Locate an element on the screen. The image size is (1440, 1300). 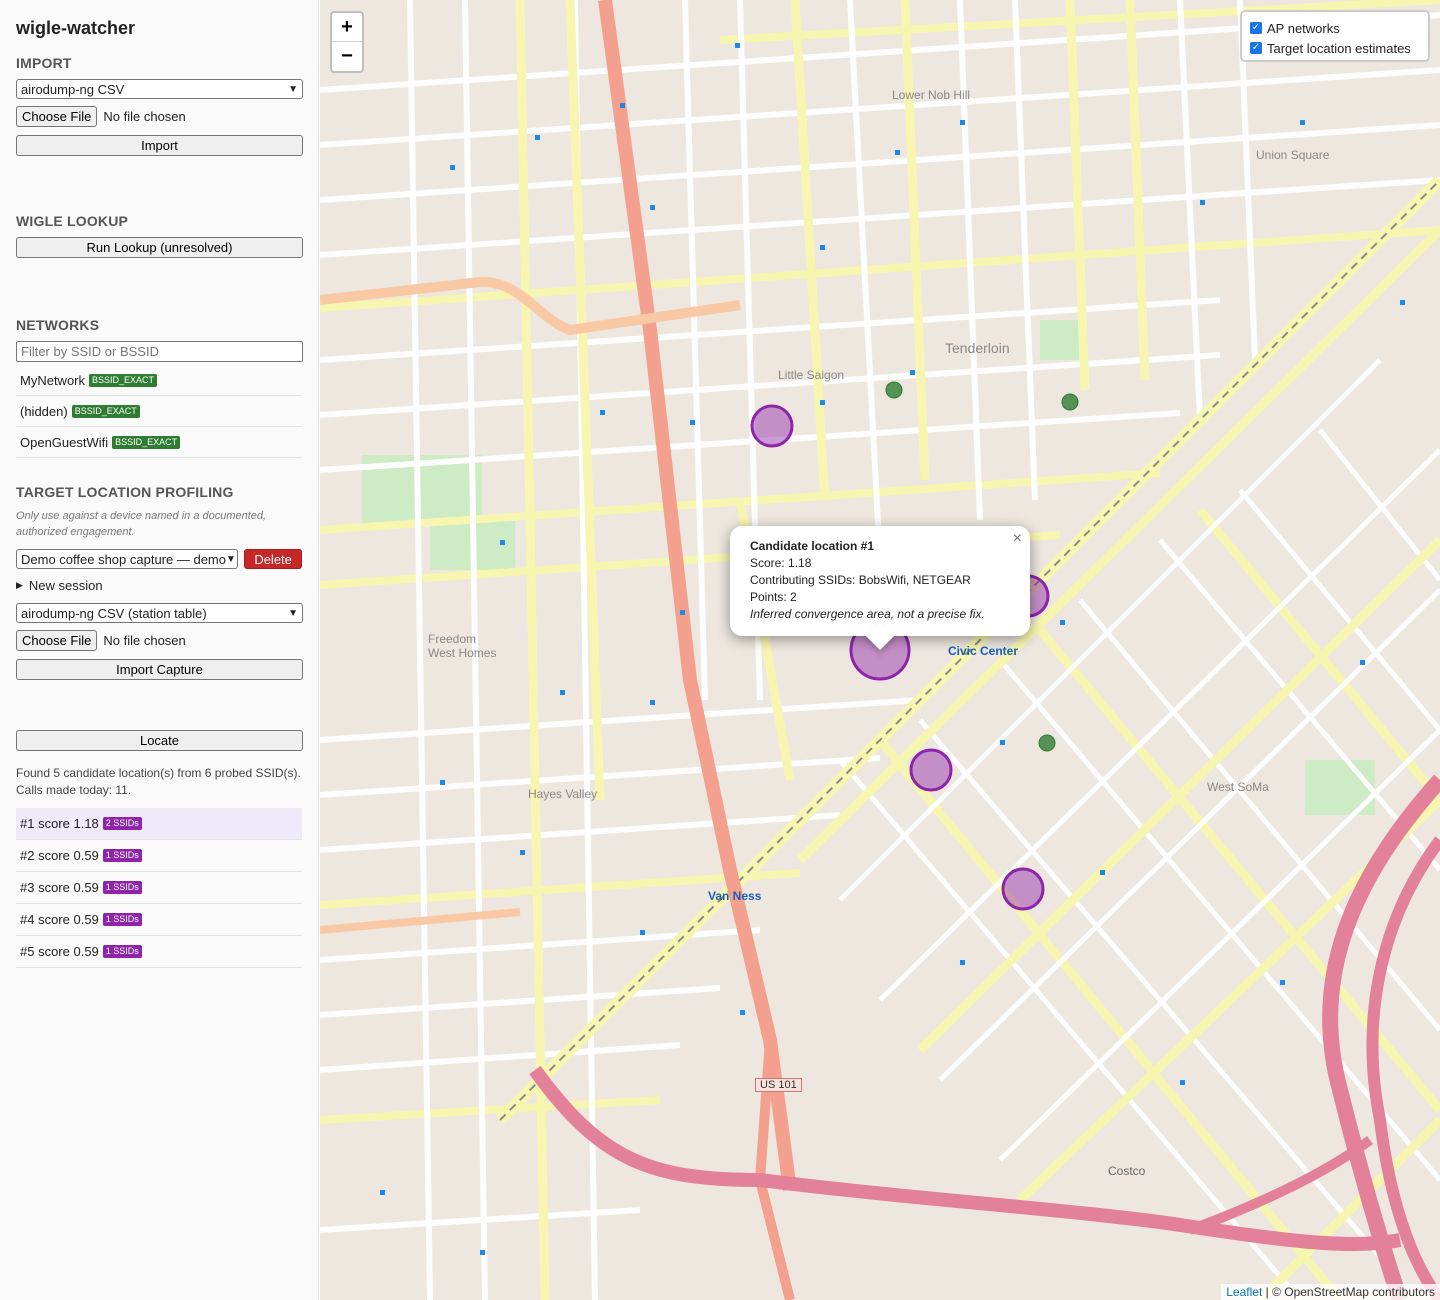
candidate-item: #3 score 0.59 1 SSIDs is located at coordinates (159, 888).